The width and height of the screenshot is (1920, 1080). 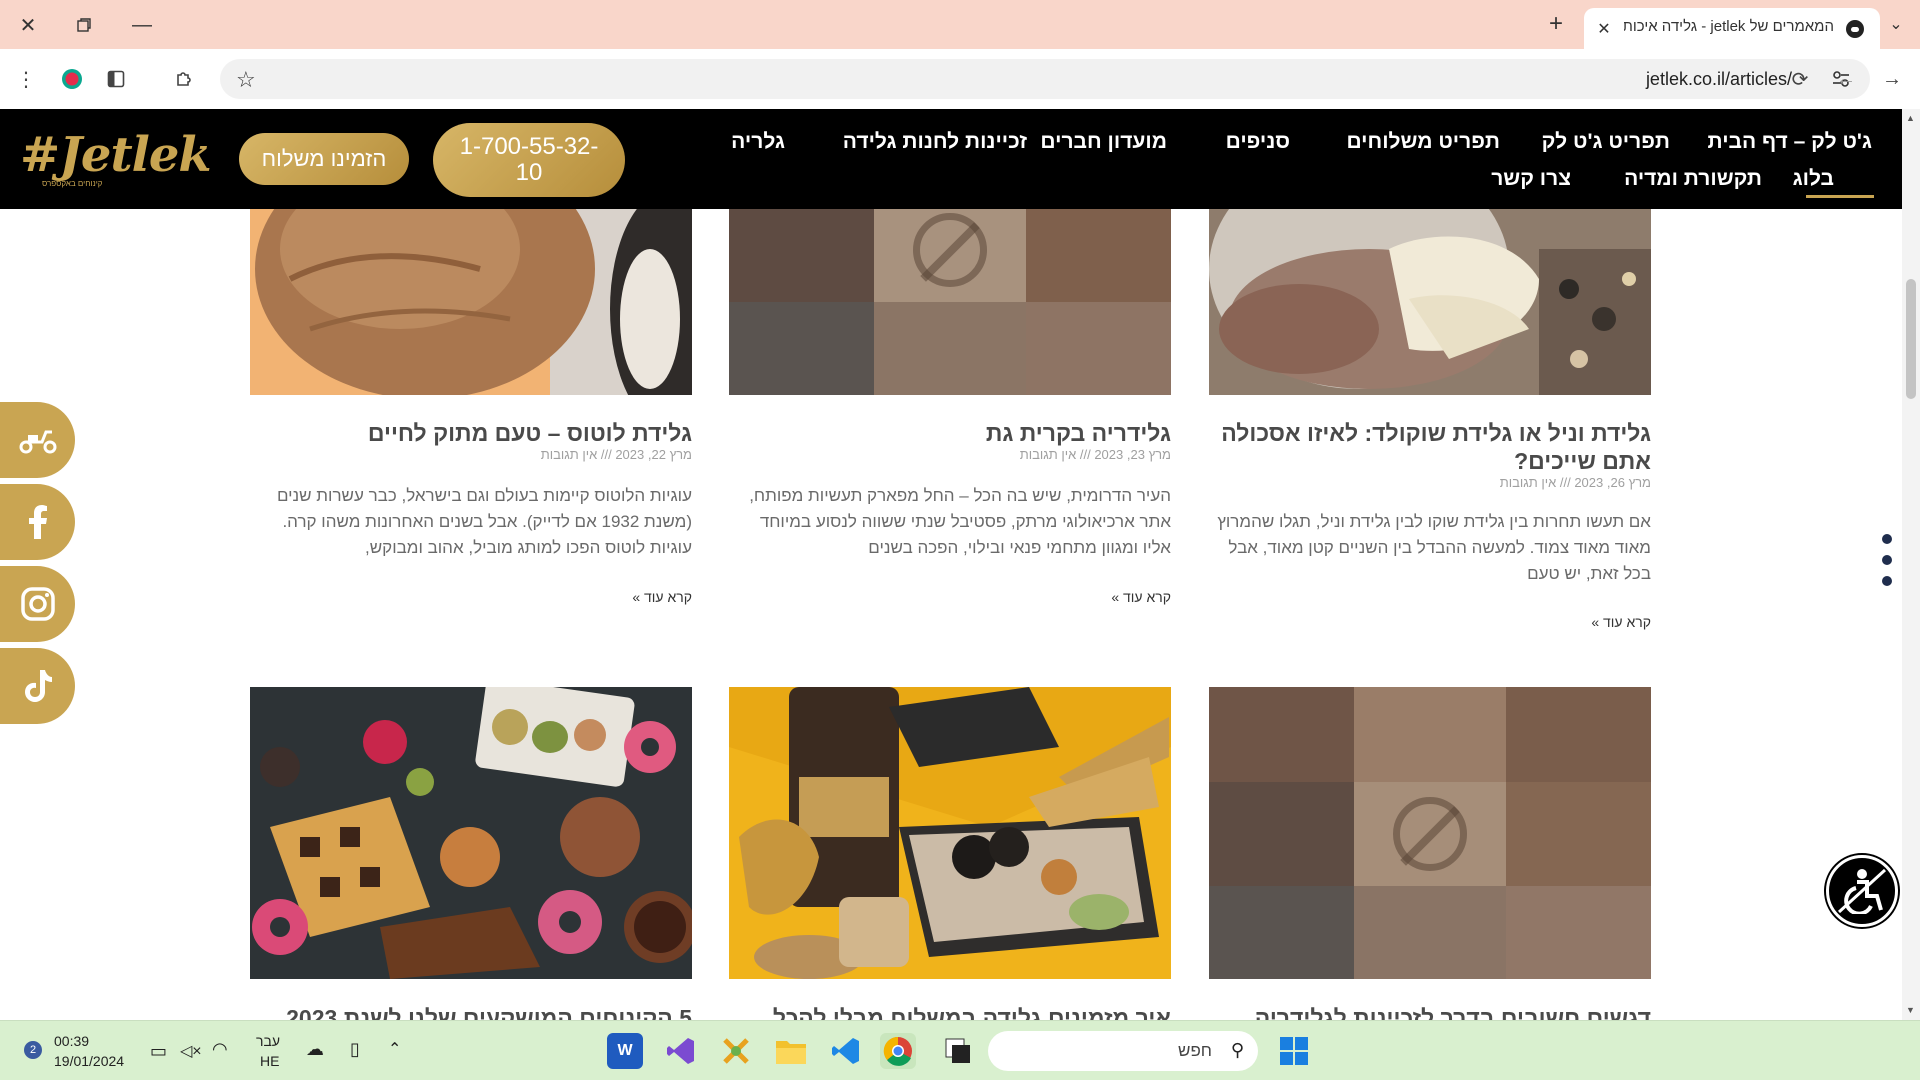 I want to click on article-image-lotus, so click(x=471, y=302).